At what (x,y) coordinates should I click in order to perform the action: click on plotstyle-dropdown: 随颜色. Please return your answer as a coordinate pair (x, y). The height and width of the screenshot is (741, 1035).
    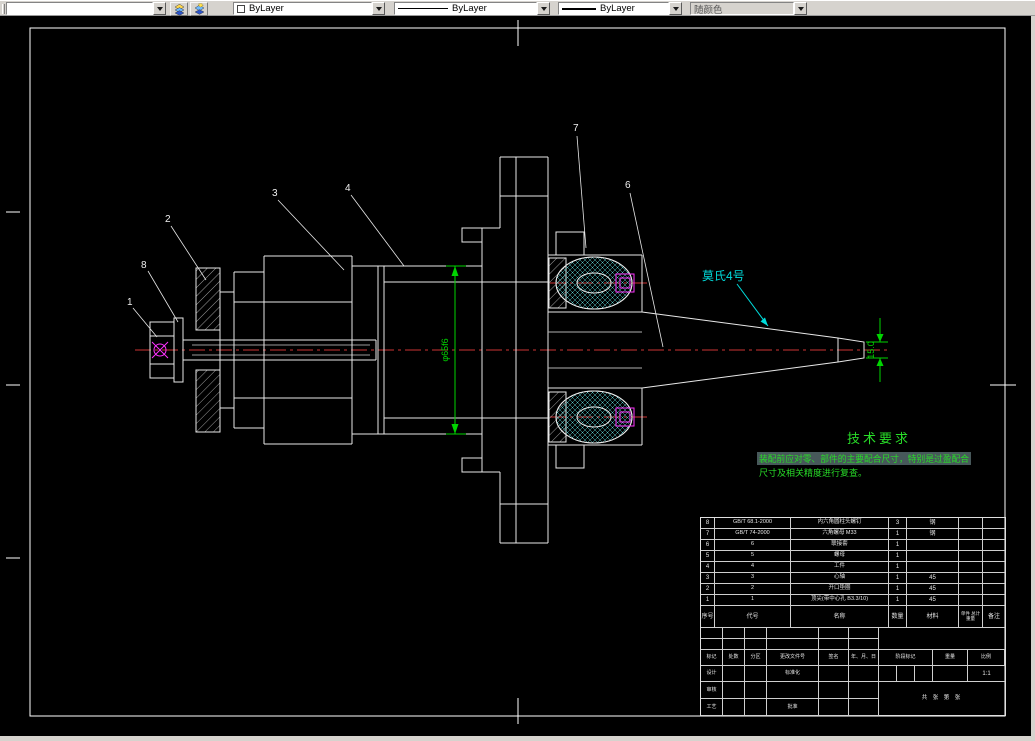
    Looking at the image, I should click on (748, 8).